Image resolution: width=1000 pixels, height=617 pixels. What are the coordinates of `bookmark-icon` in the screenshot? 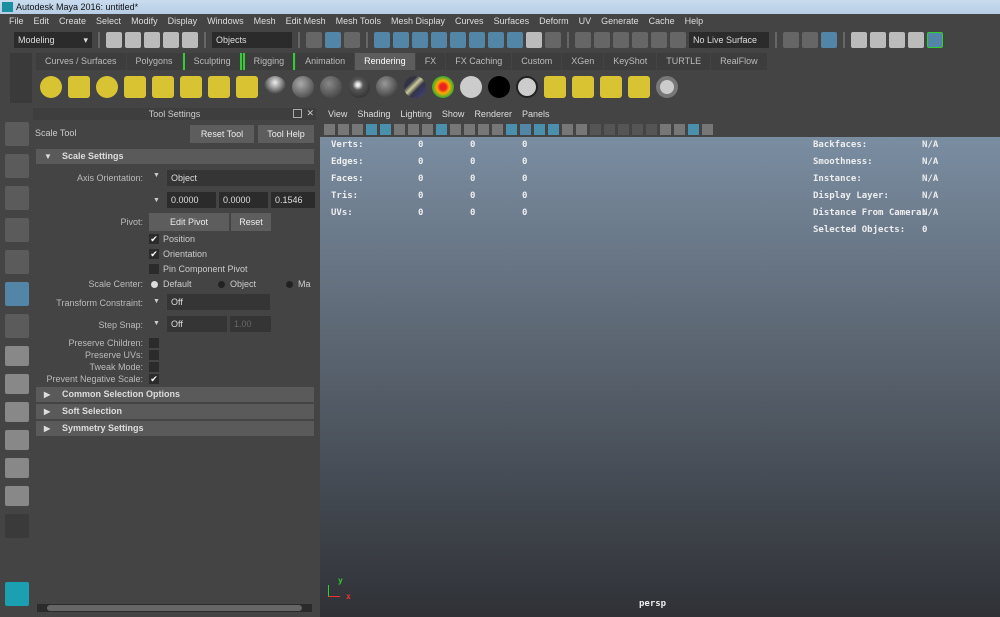 It's located at (357, 129).